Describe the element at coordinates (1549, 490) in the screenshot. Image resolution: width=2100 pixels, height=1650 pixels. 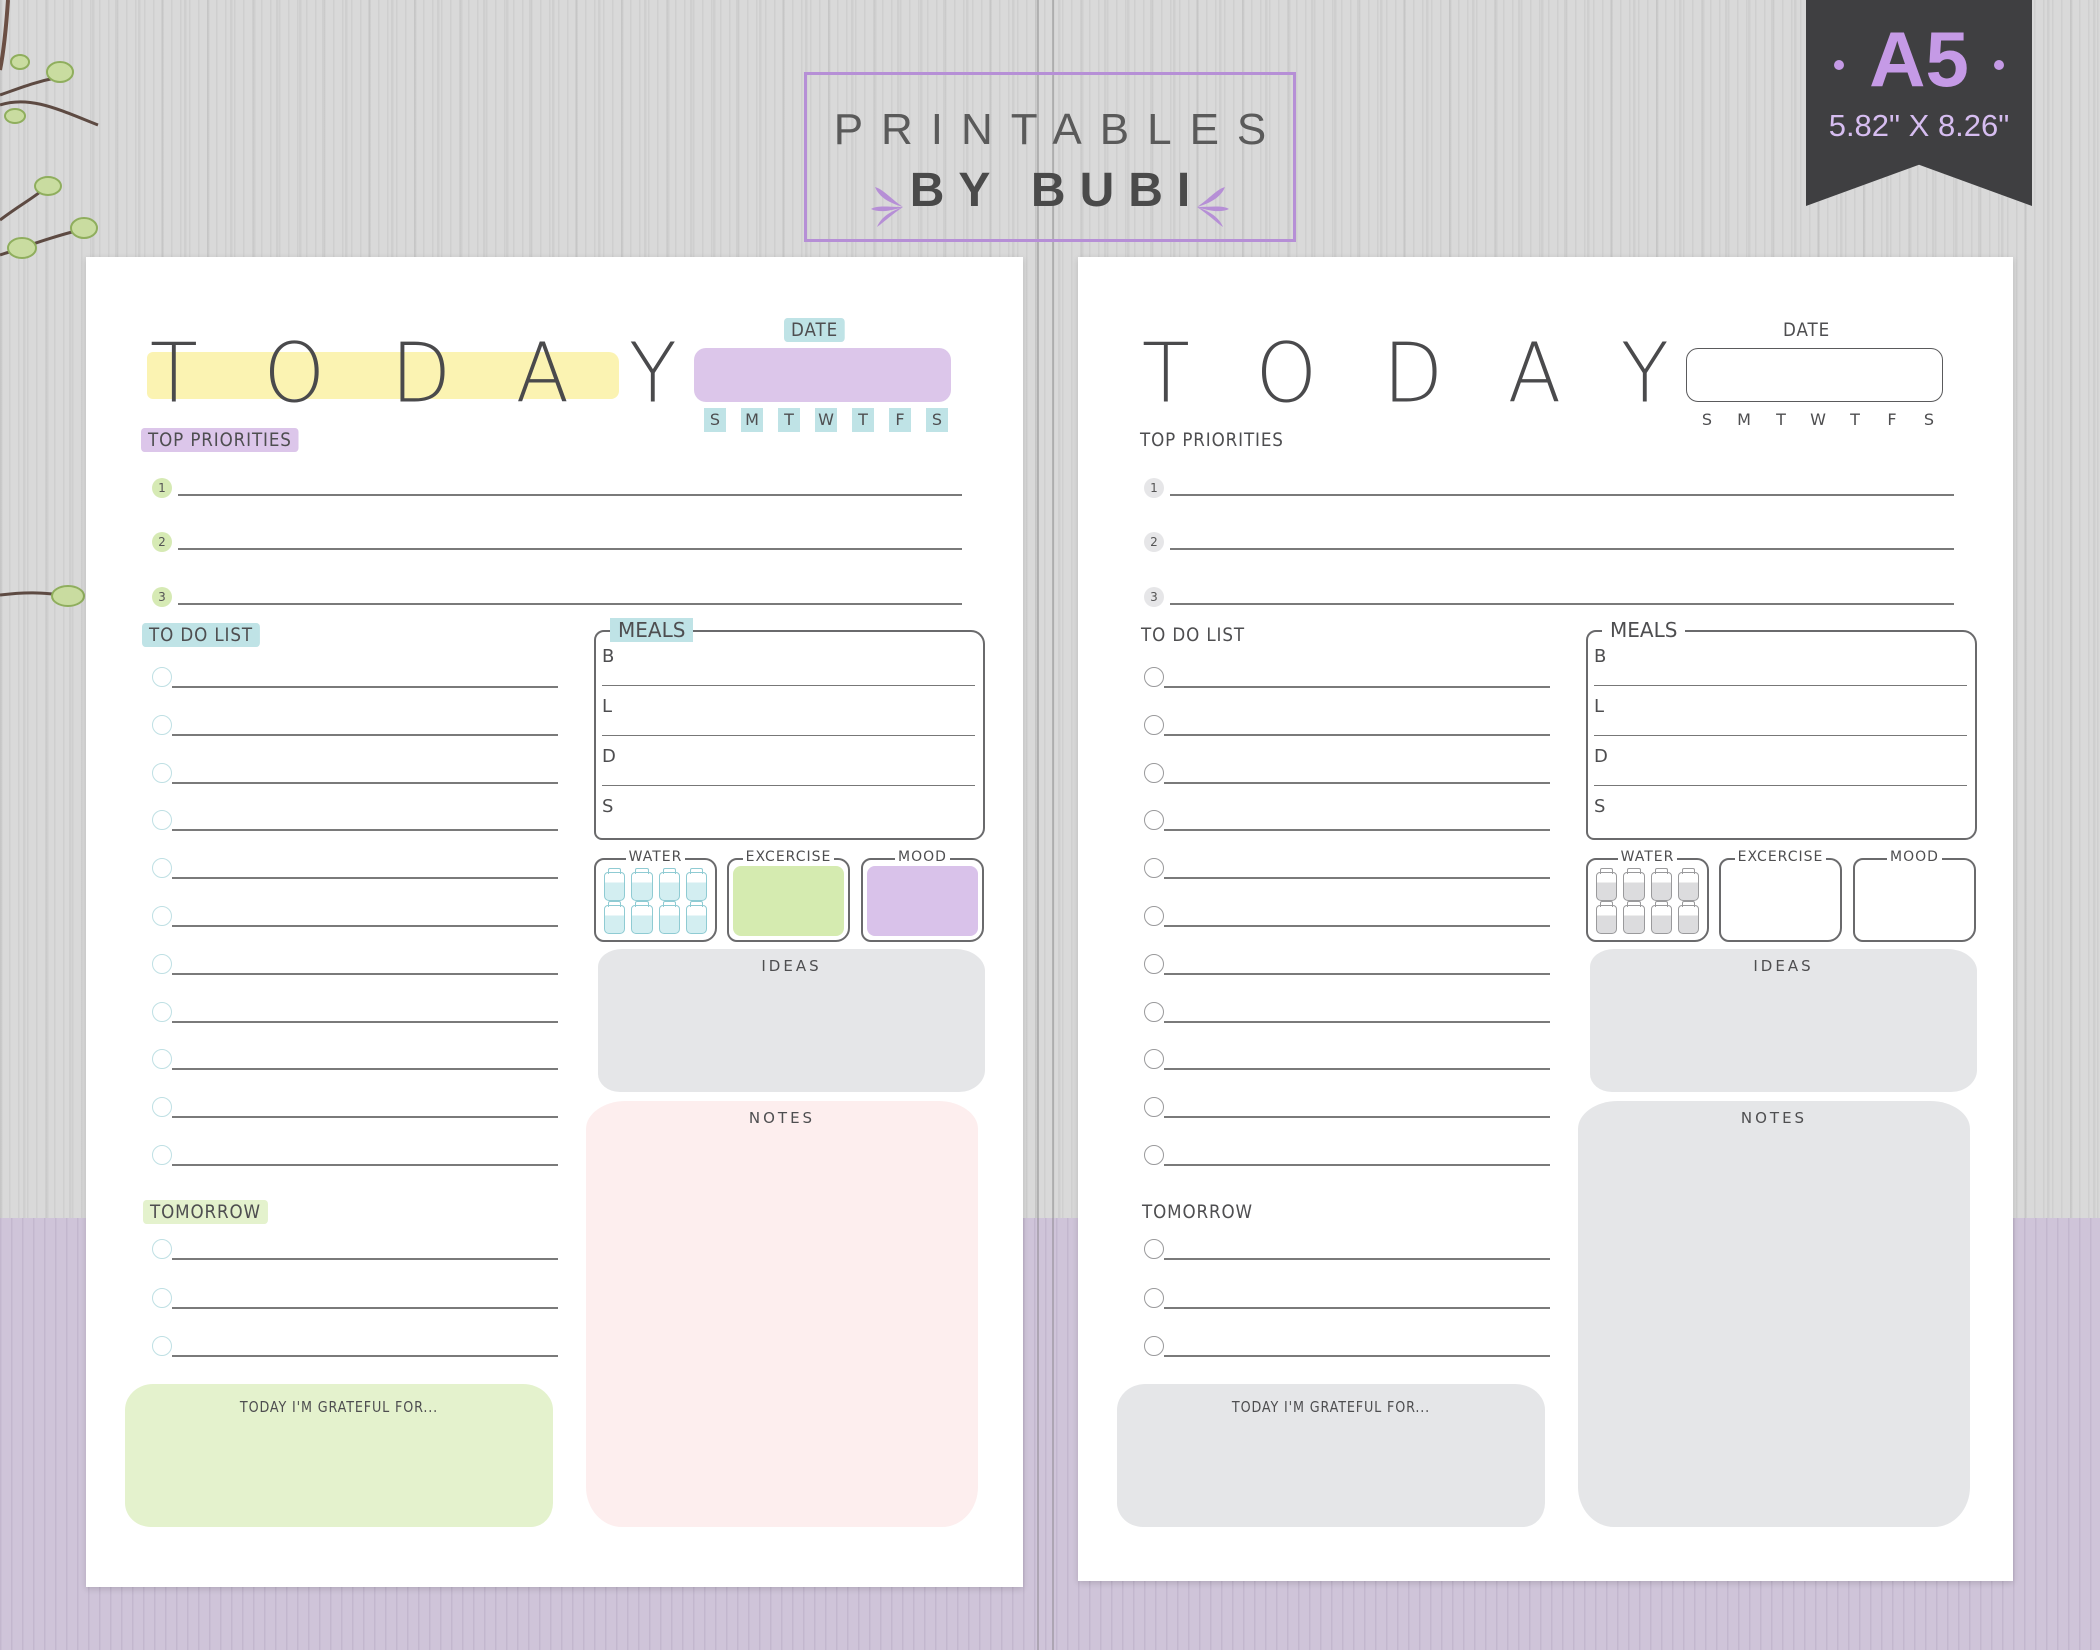
I see `priority-row: 1` at that location.